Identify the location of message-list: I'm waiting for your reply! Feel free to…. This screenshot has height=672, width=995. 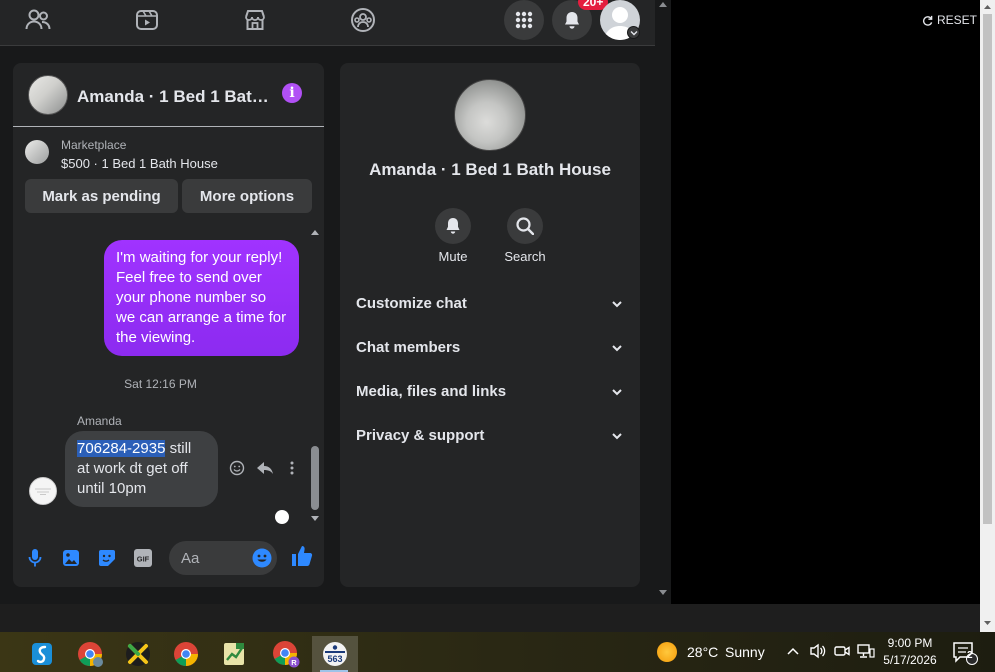
(168, 376).